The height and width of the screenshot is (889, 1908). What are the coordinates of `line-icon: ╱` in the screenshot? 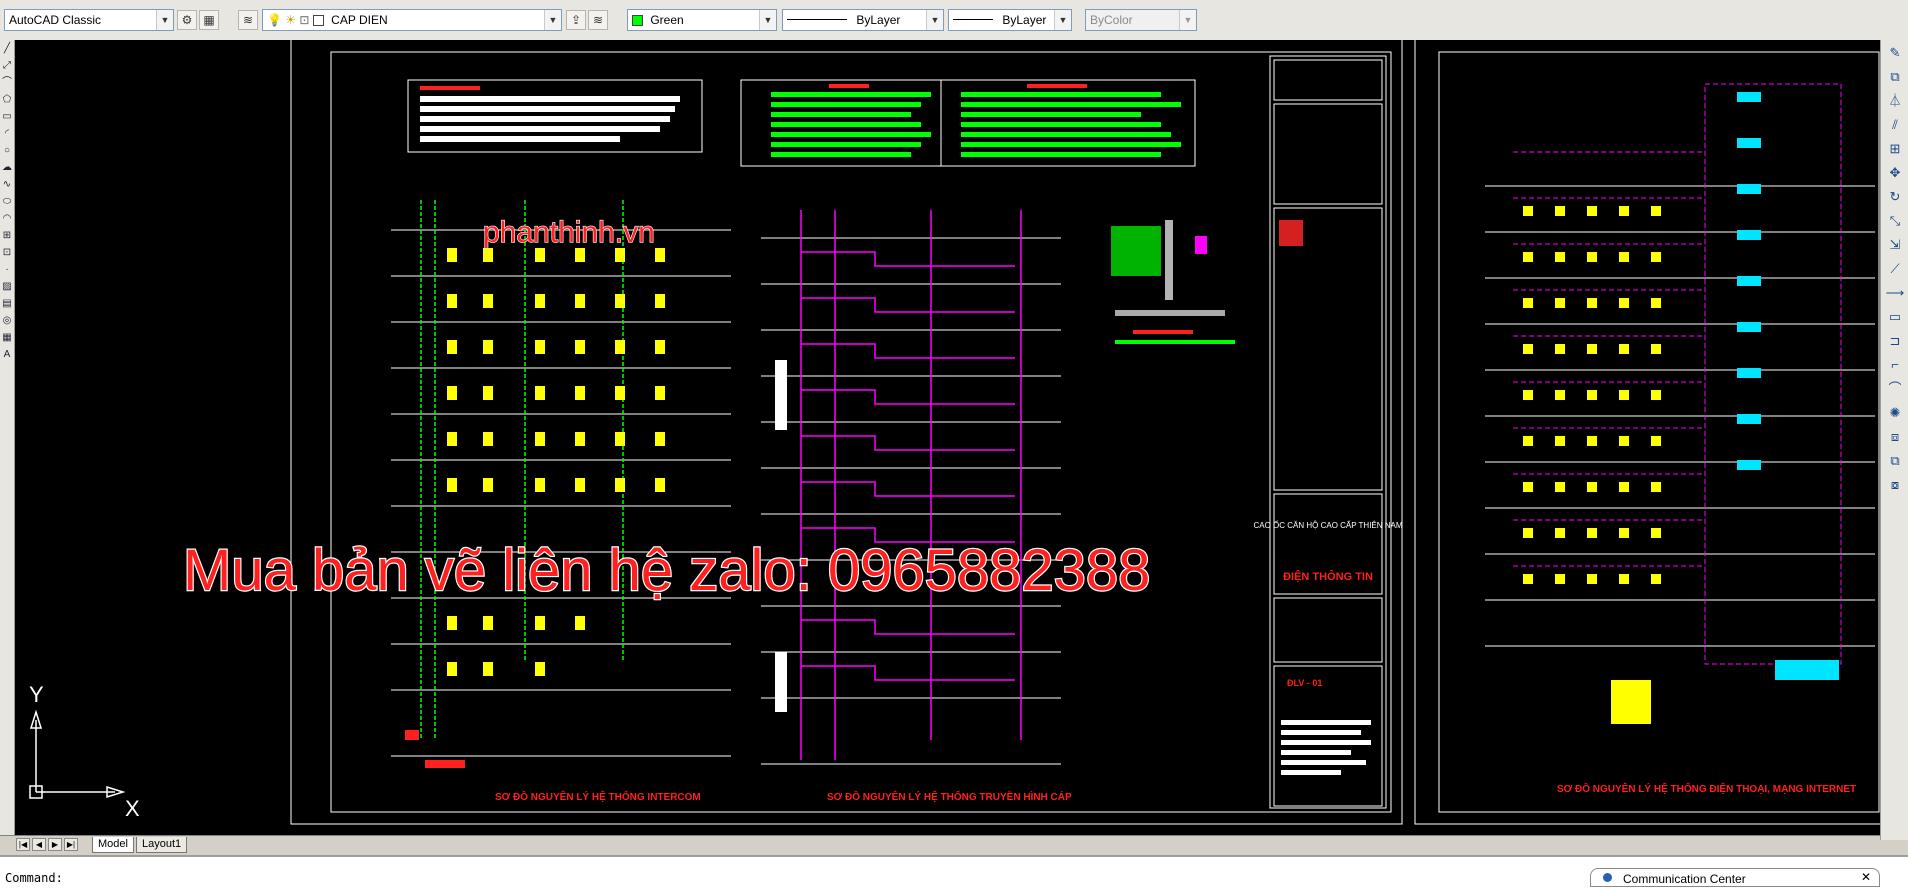 It's located at (7, 48).